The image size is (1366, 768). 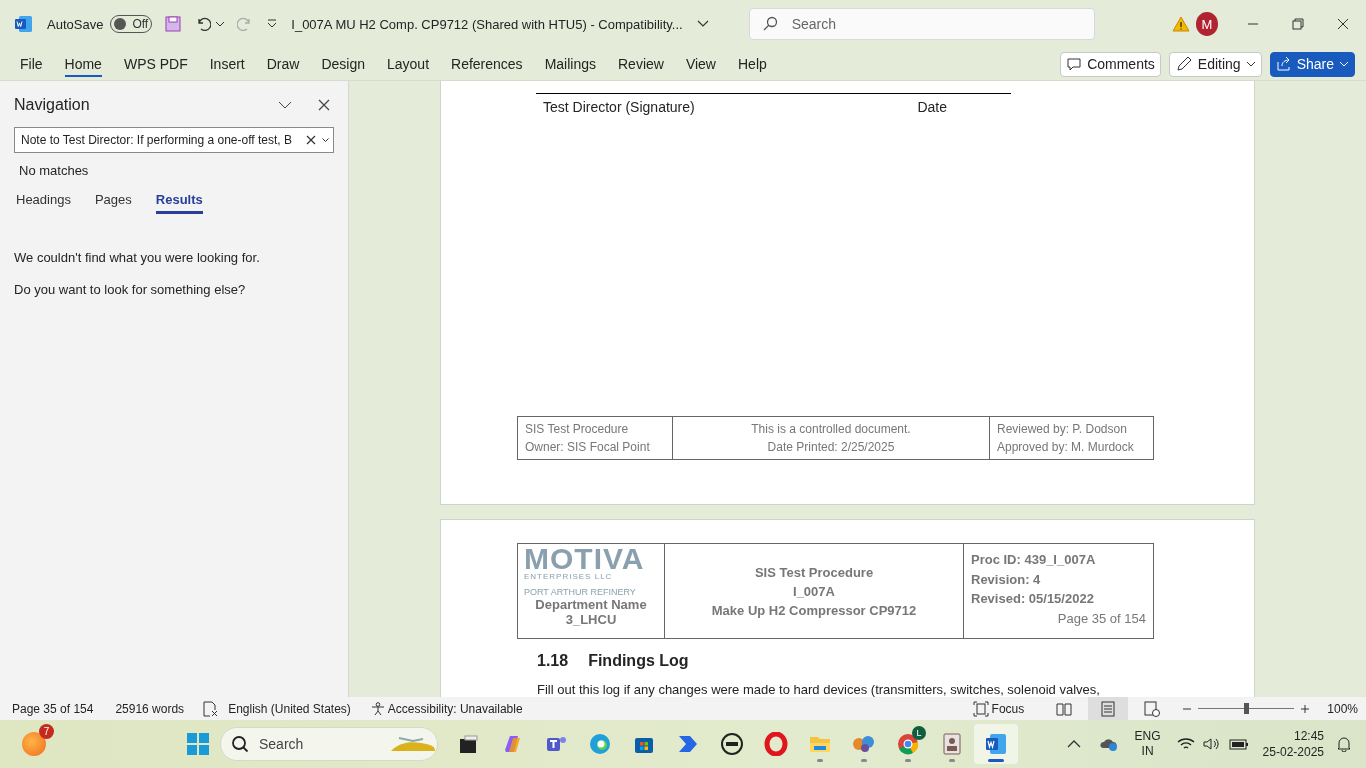 I want to click on user-avatar: M, so click(x=1207, y=24).